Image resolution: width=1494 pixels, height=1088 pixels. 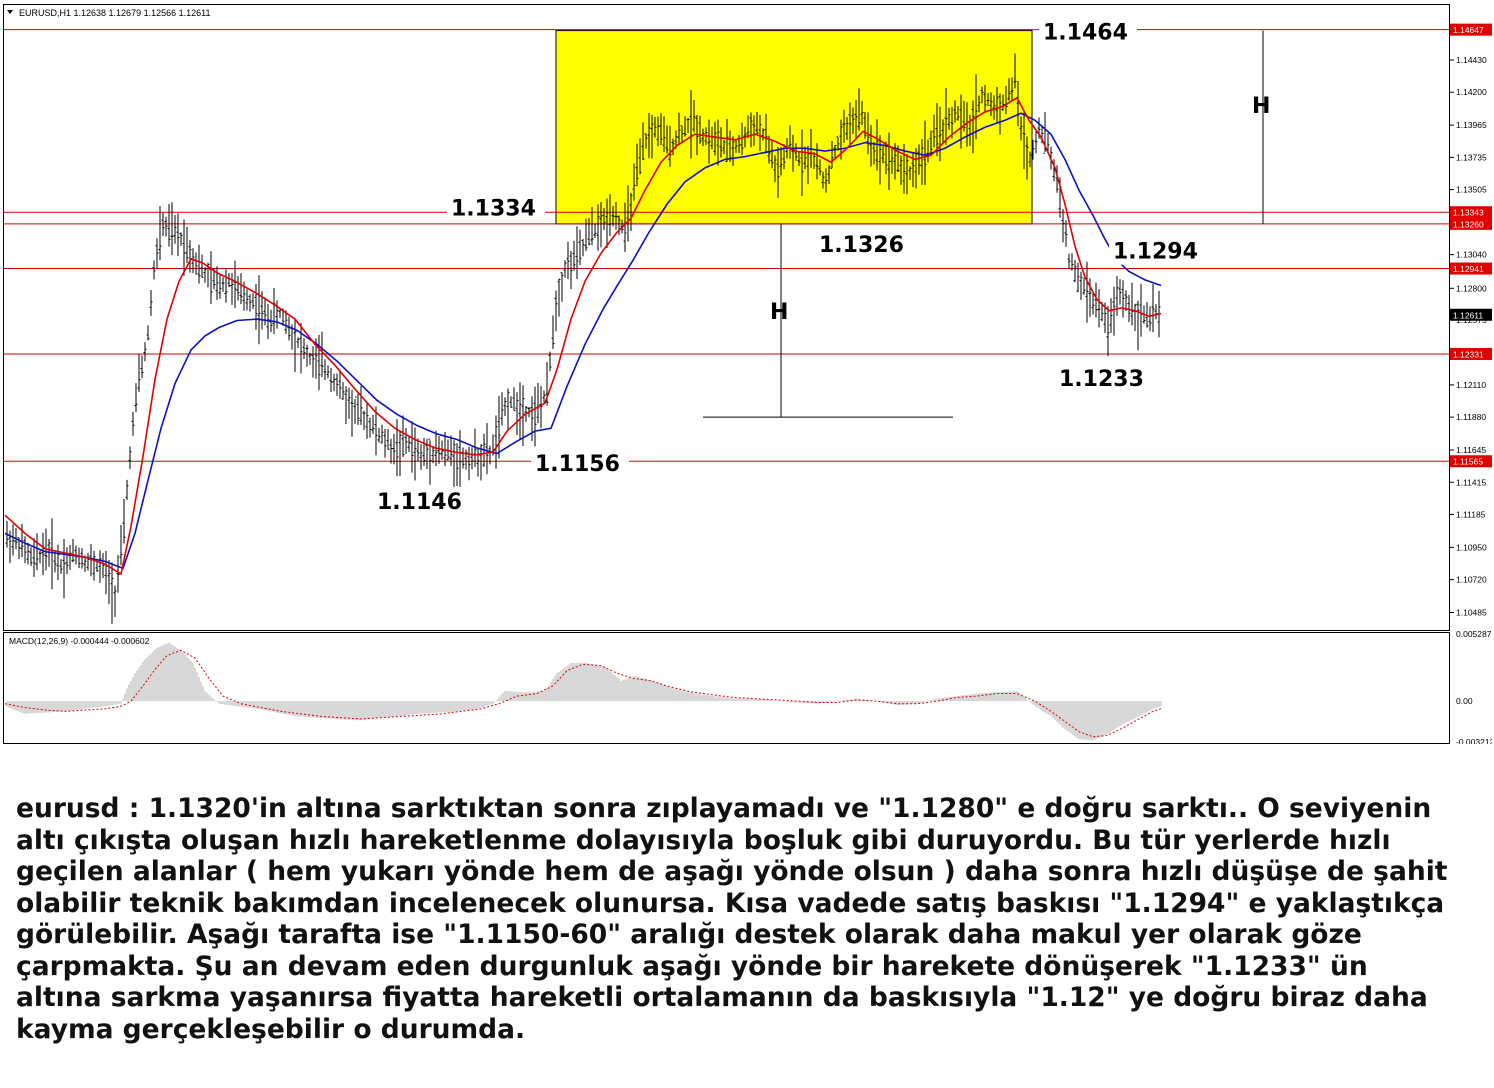 What do you see at coordinates (1471, 92) in the screenshot?
I see `y-axis-tick-label: 1.14200` at bounding box center [1471, 92].